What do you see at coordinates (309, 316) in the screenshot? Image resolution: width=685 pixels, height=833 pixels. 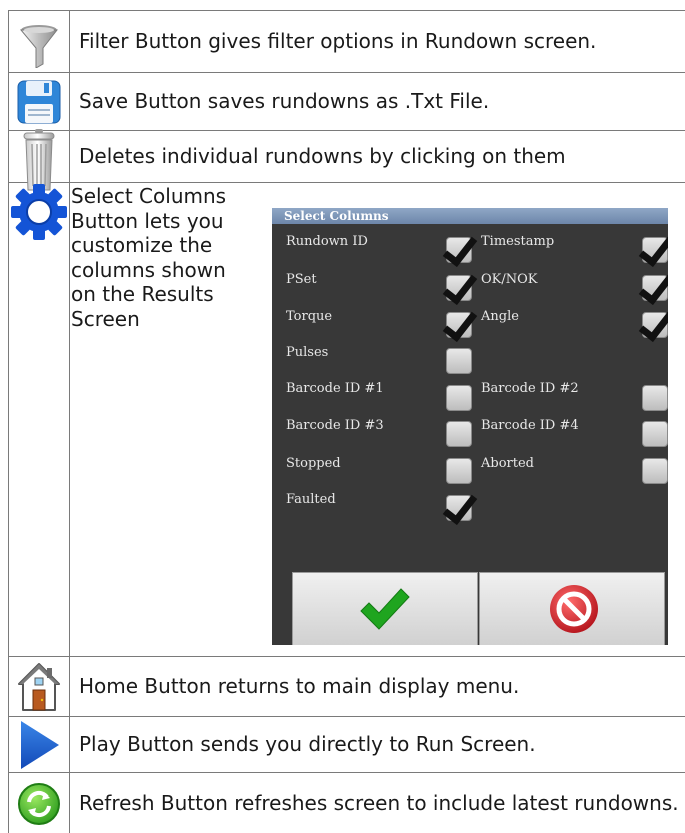 I see `column-label: Torque` at bounding box center [309, 316].